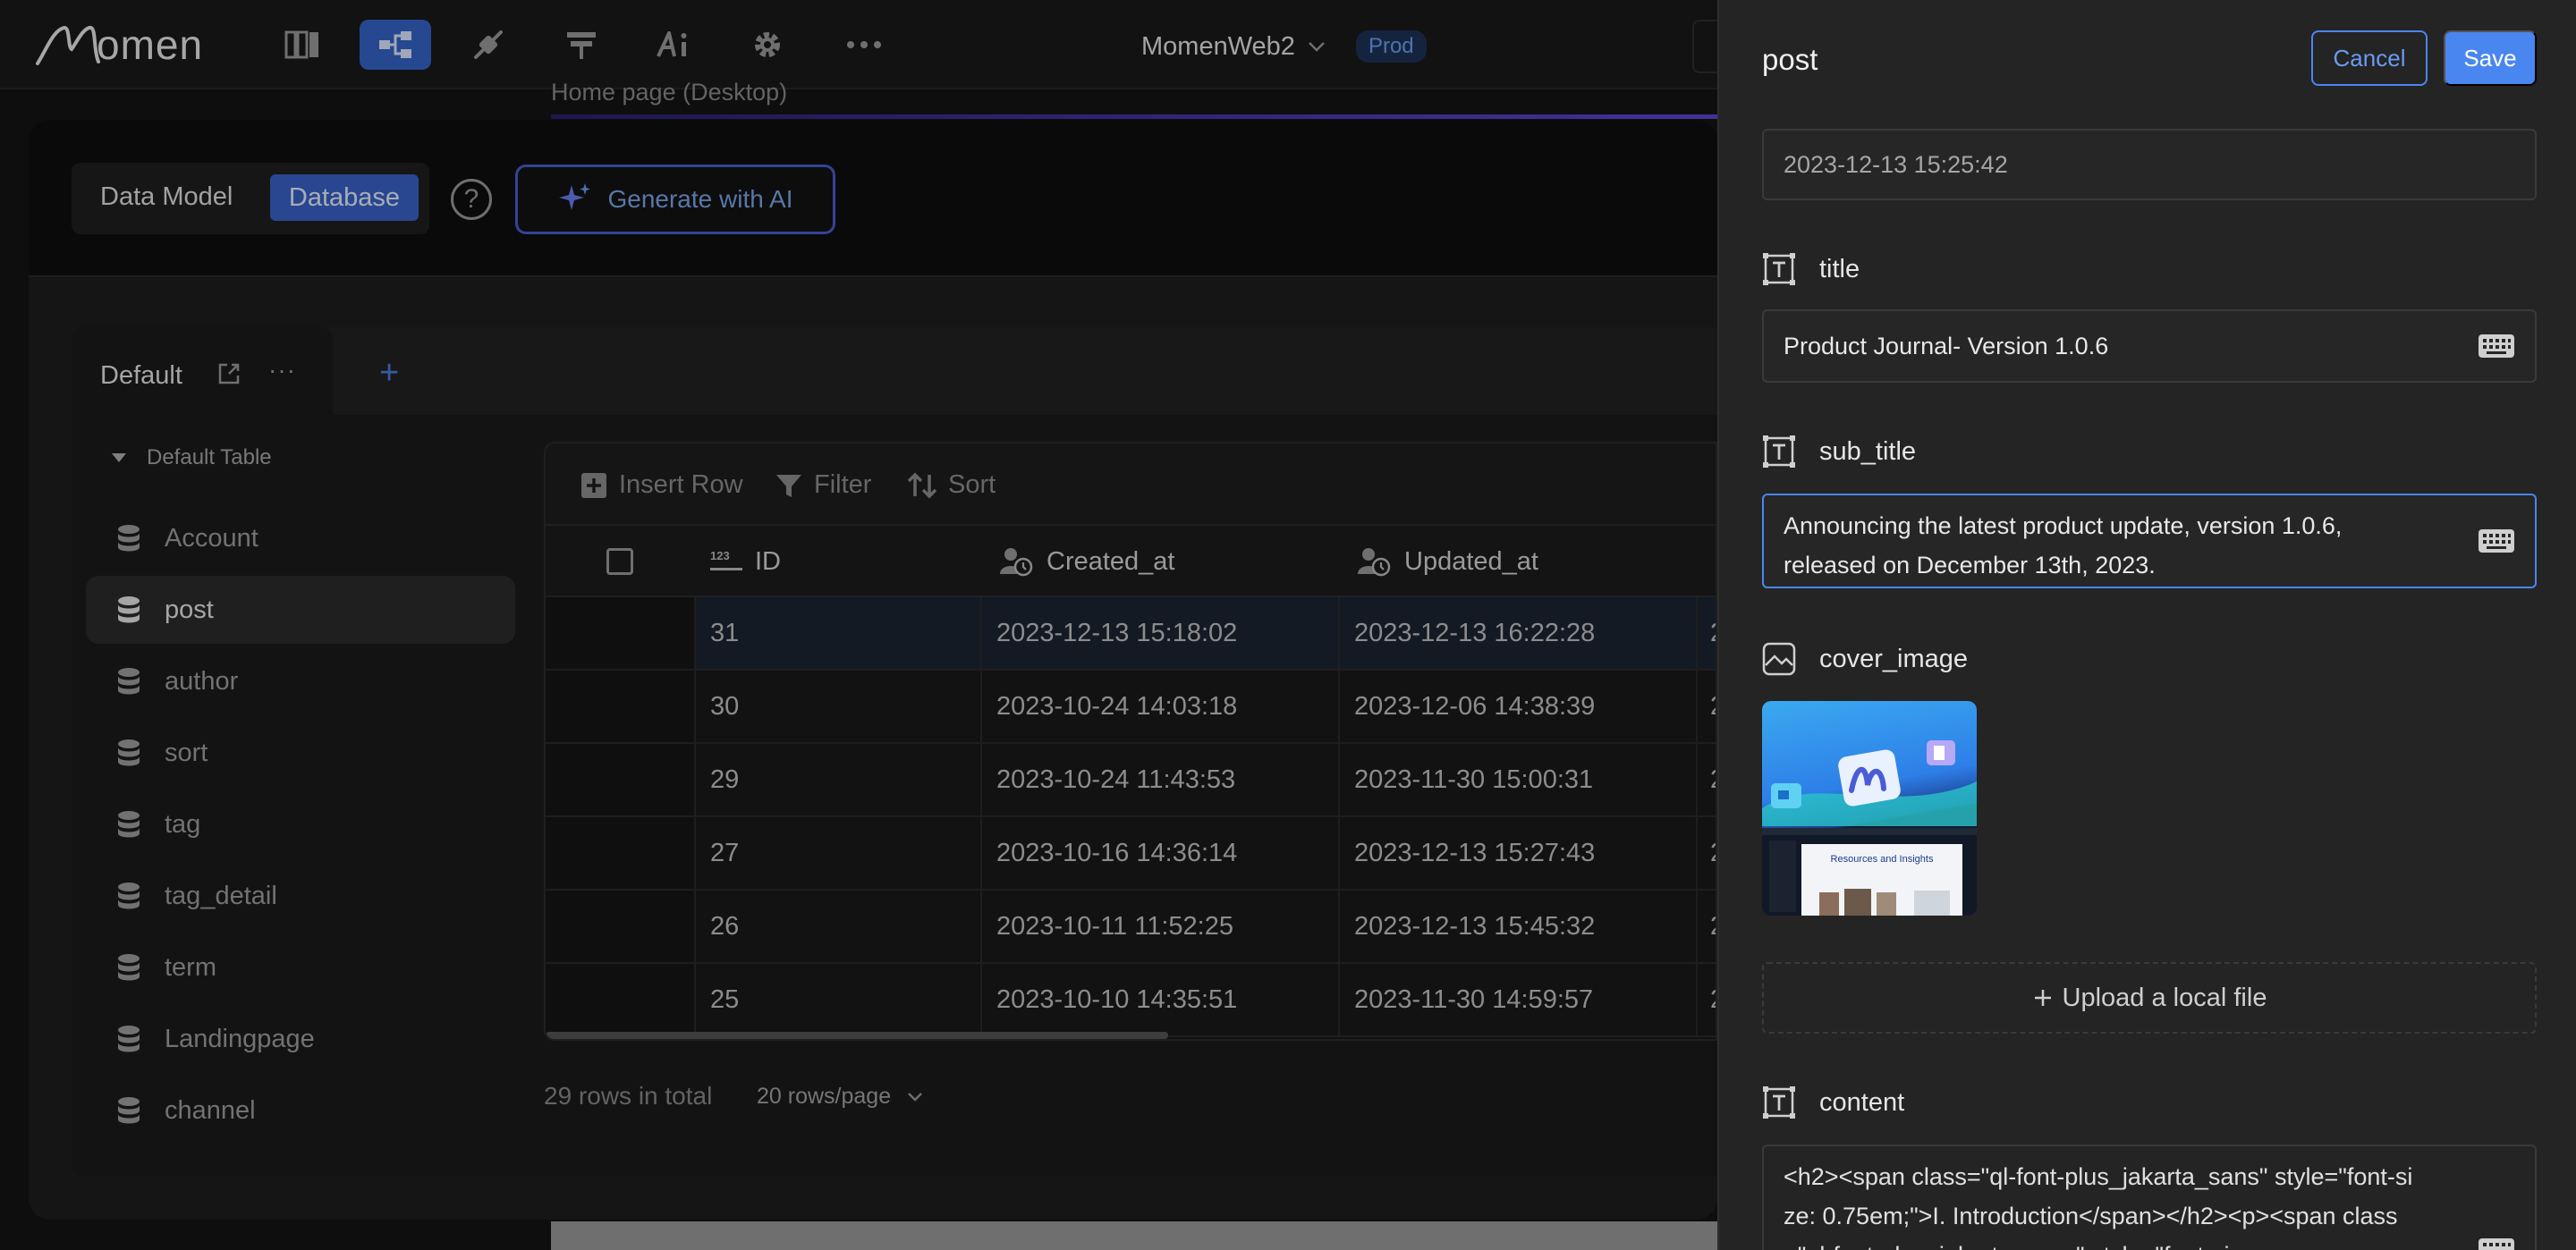  What do you see at coordinates (1869, 808) in the screenshot?
I see `cover-image-thumbnail: Resources and Insights` at bounding box center [1869, 808].